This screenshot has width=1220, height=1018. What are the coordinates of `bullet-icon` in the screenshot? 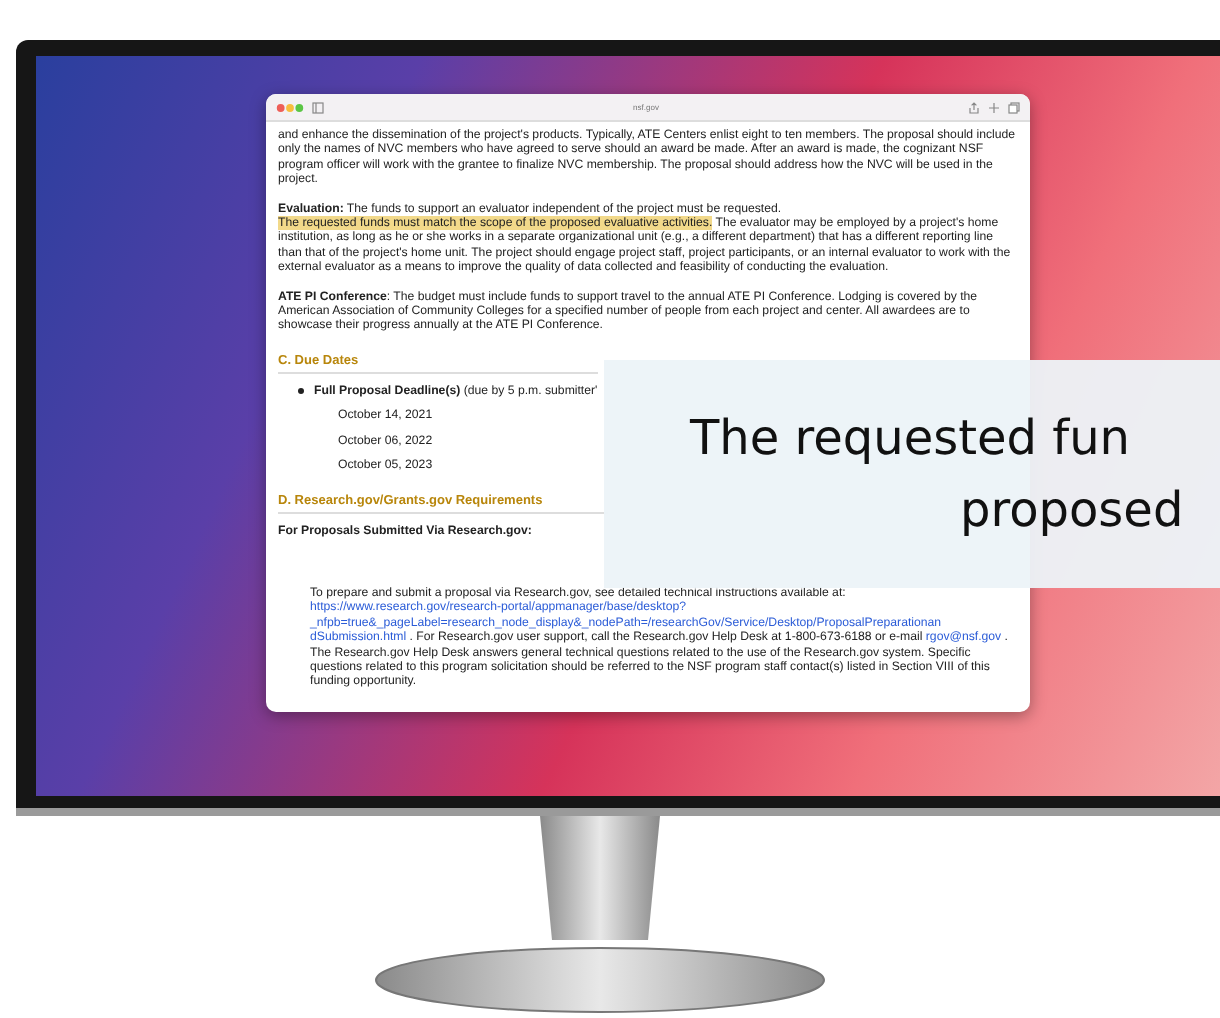 It's located at (301, 391).